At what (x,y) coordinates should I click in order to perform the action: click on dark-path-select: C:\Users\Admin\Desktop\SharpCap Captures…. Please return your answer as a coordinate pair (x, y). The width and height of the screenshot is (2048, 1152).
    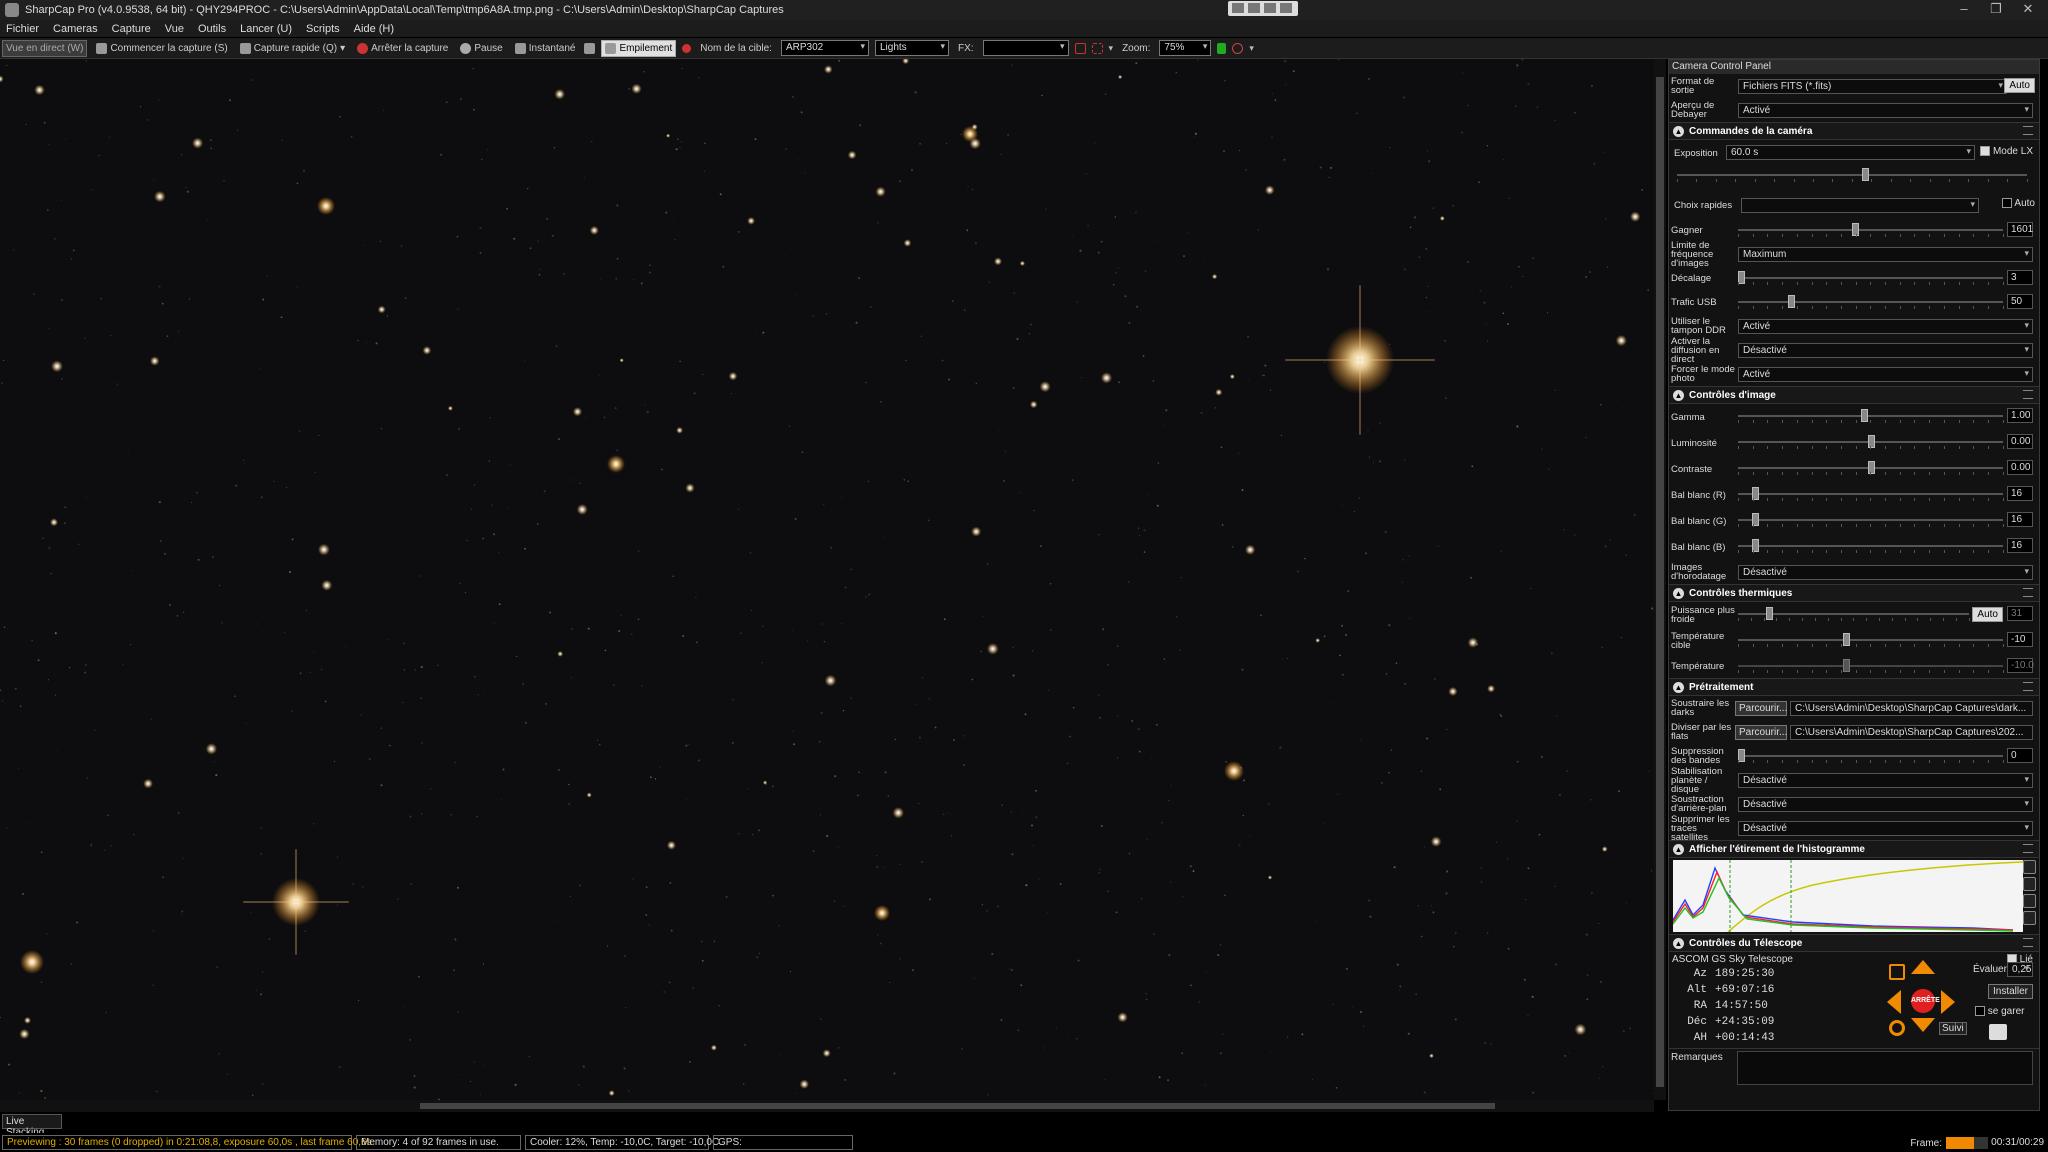
    Looking at the image, I should click on (1911, 708).